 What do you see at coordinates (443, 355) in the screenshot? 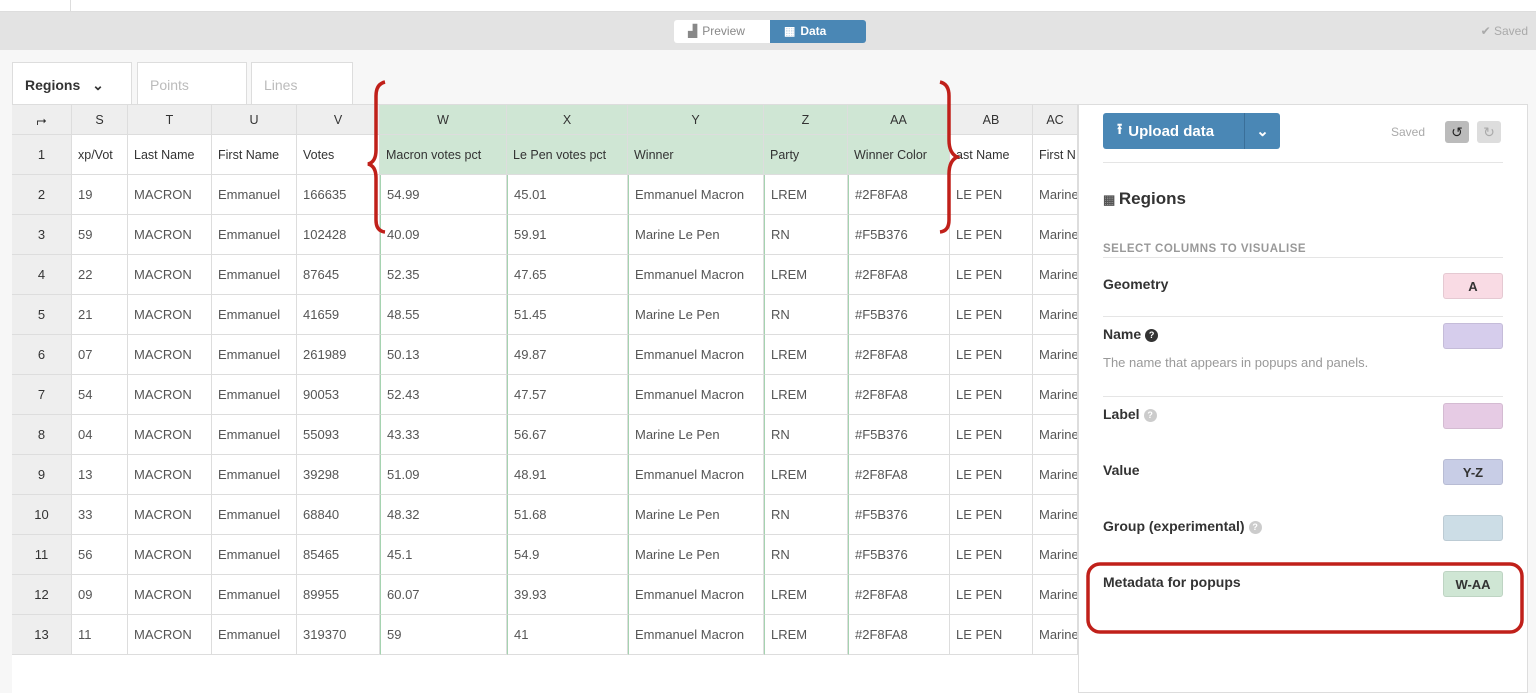
I see `data-cell: 50.13` at bounding box center [443, 355].